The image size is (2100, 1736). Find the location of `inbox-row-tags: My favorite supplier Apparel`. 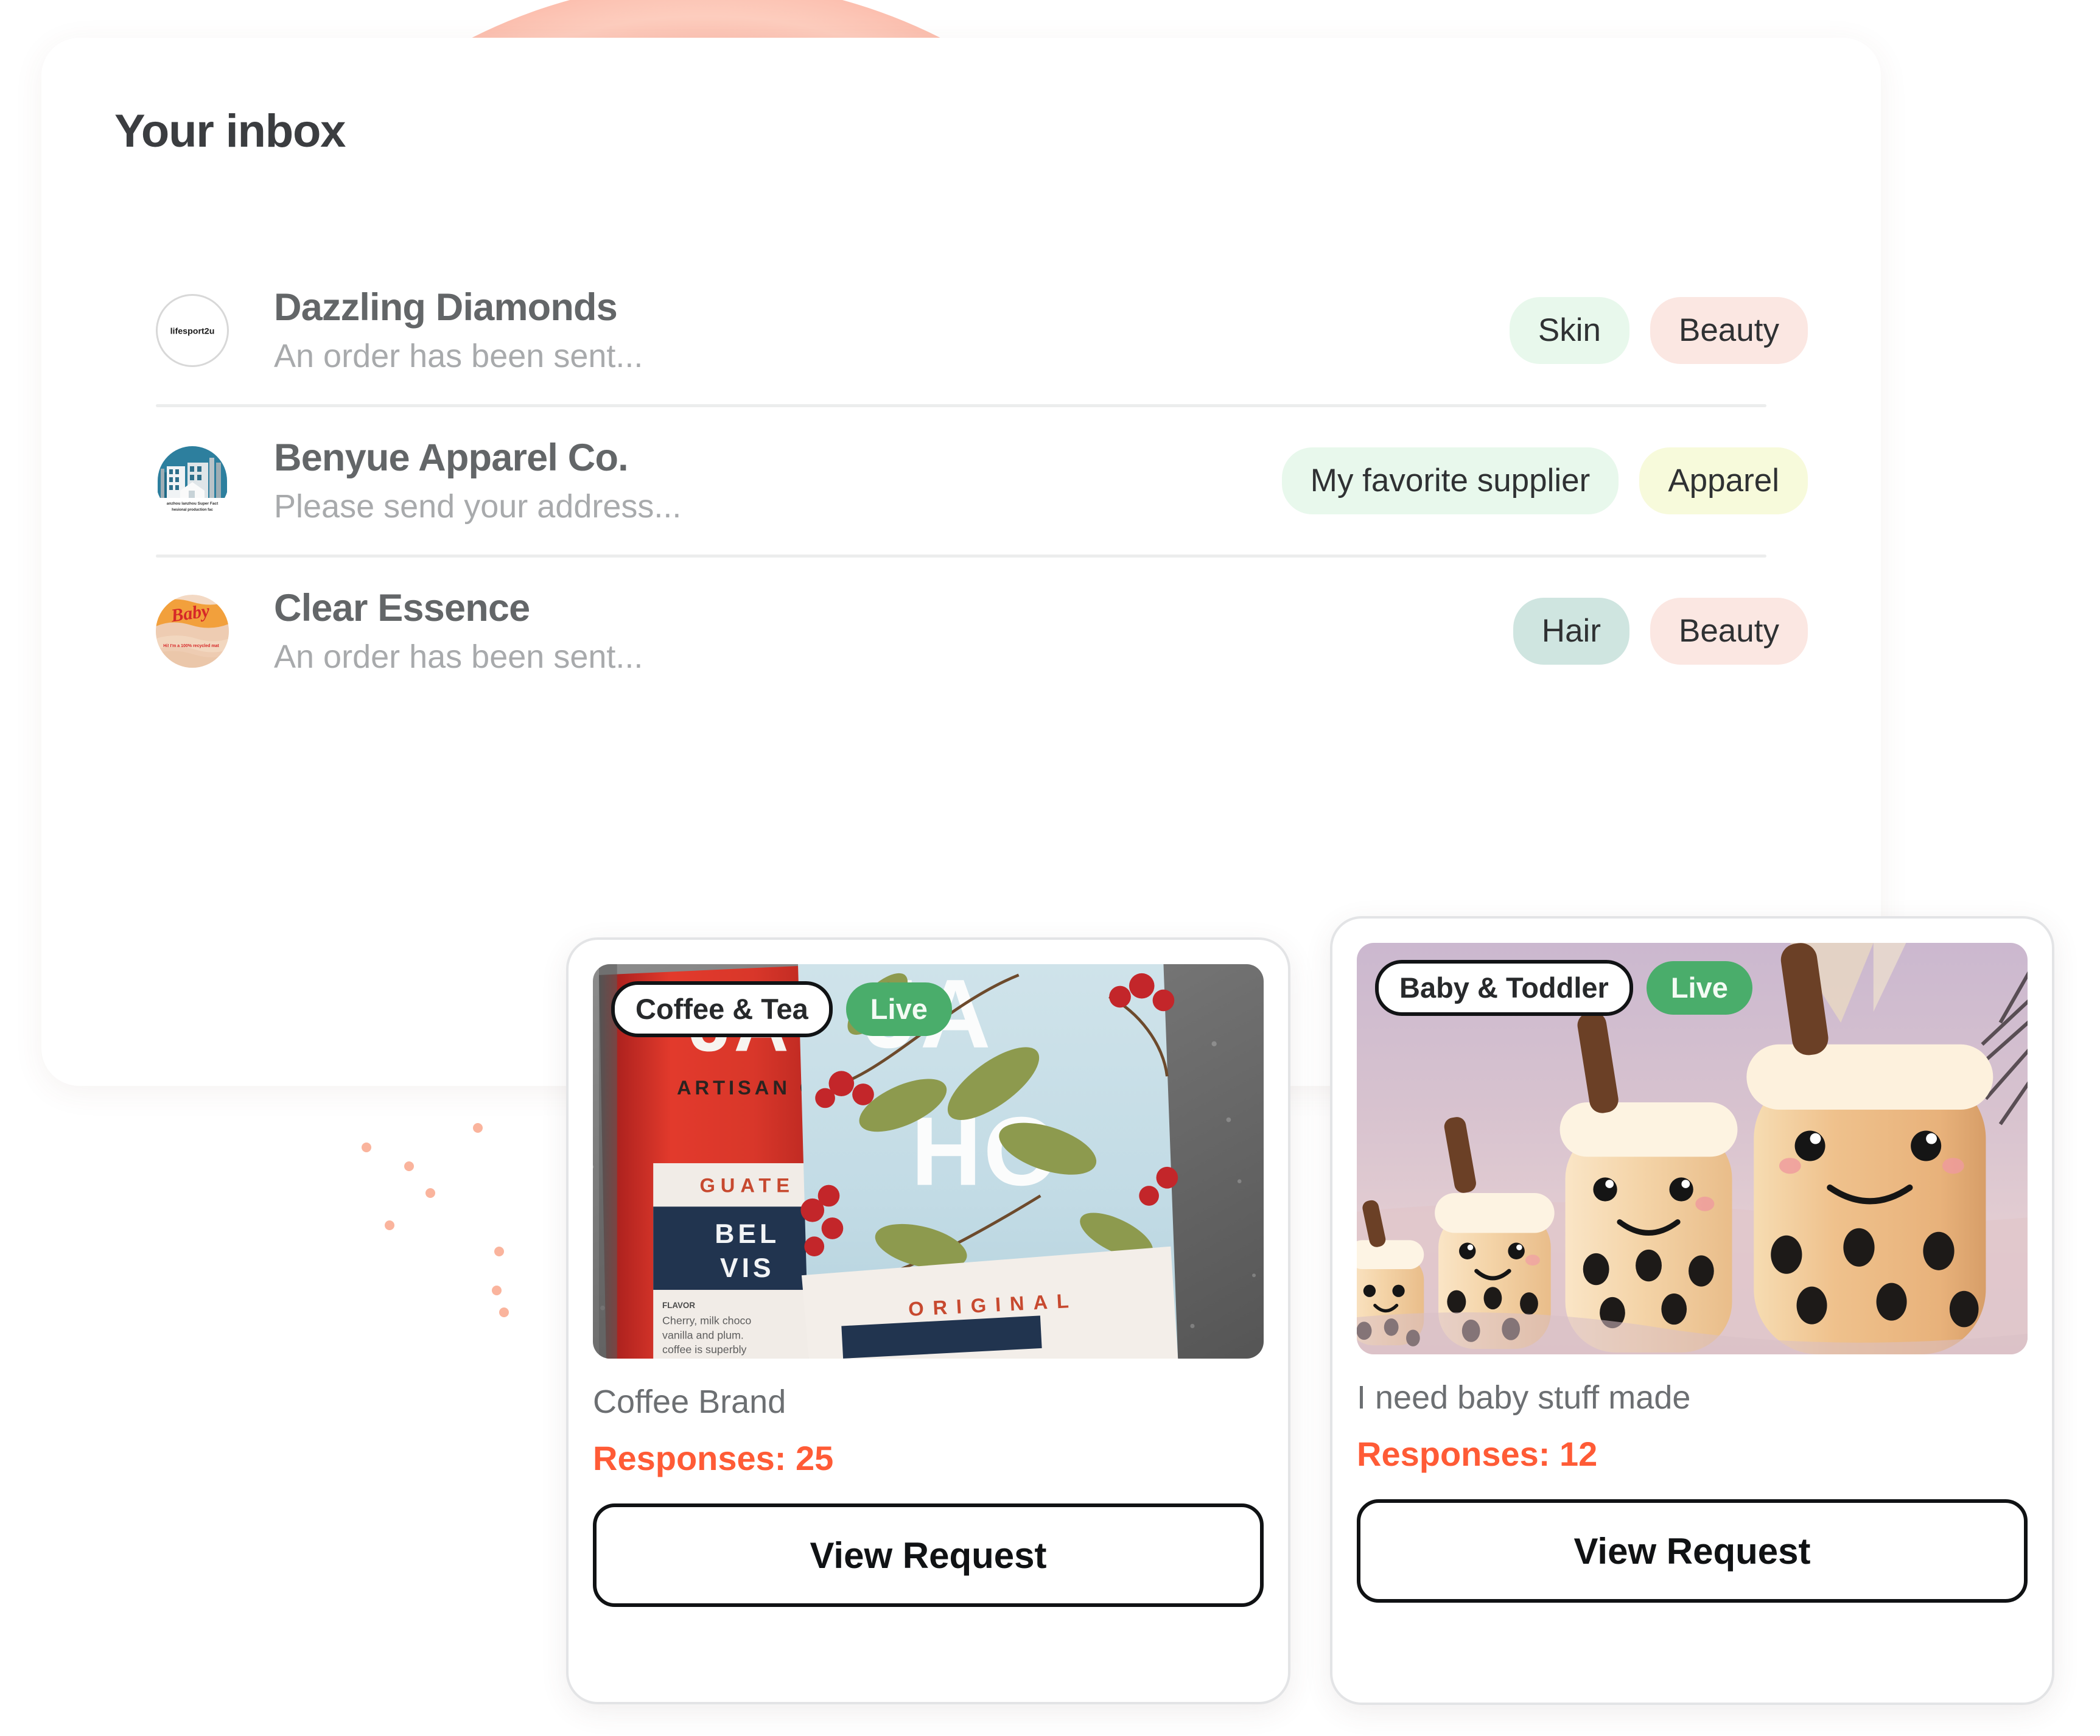

inbox-row-tags: My favorite supplier Apparel is located at coordinates (1544, 481).